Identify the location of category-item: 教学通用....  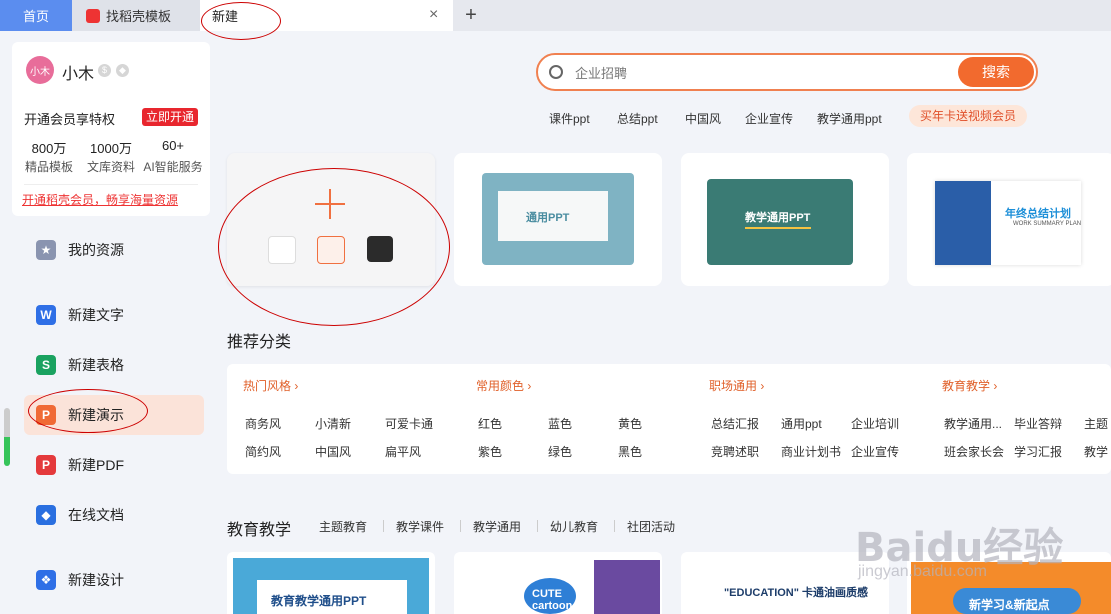
(973, 423).